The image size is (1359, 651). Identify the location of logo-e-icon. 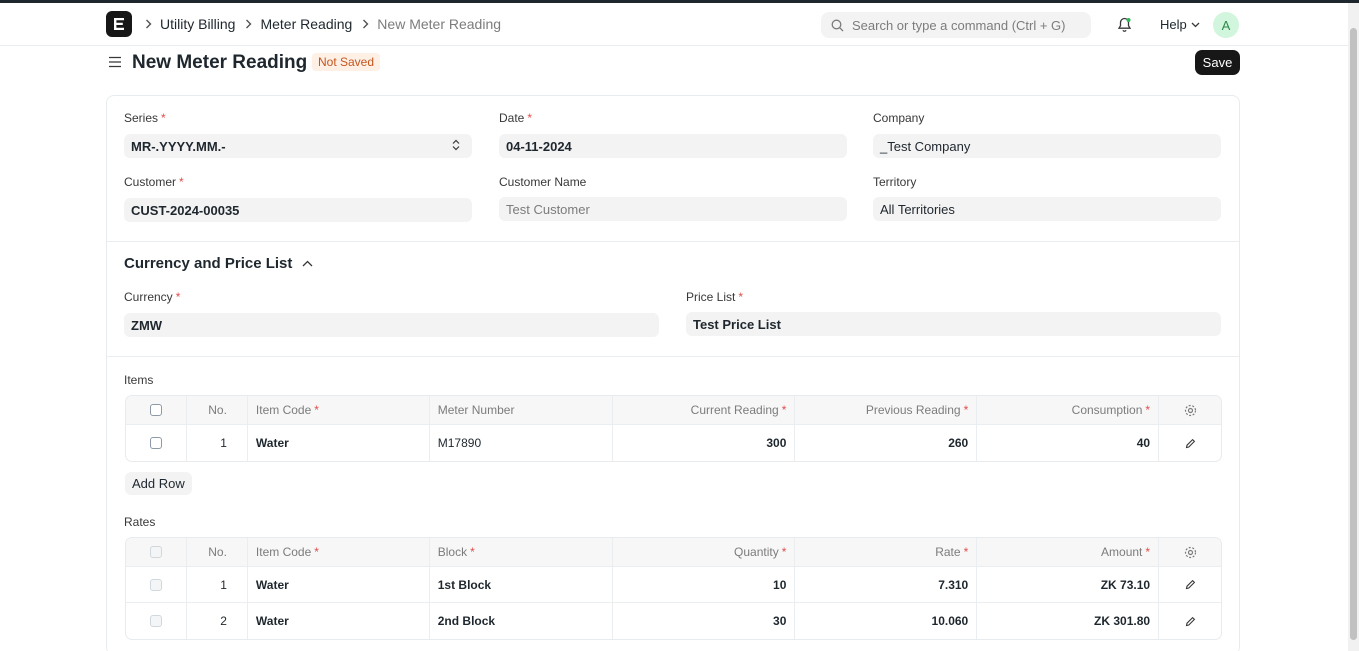
(119, 24).